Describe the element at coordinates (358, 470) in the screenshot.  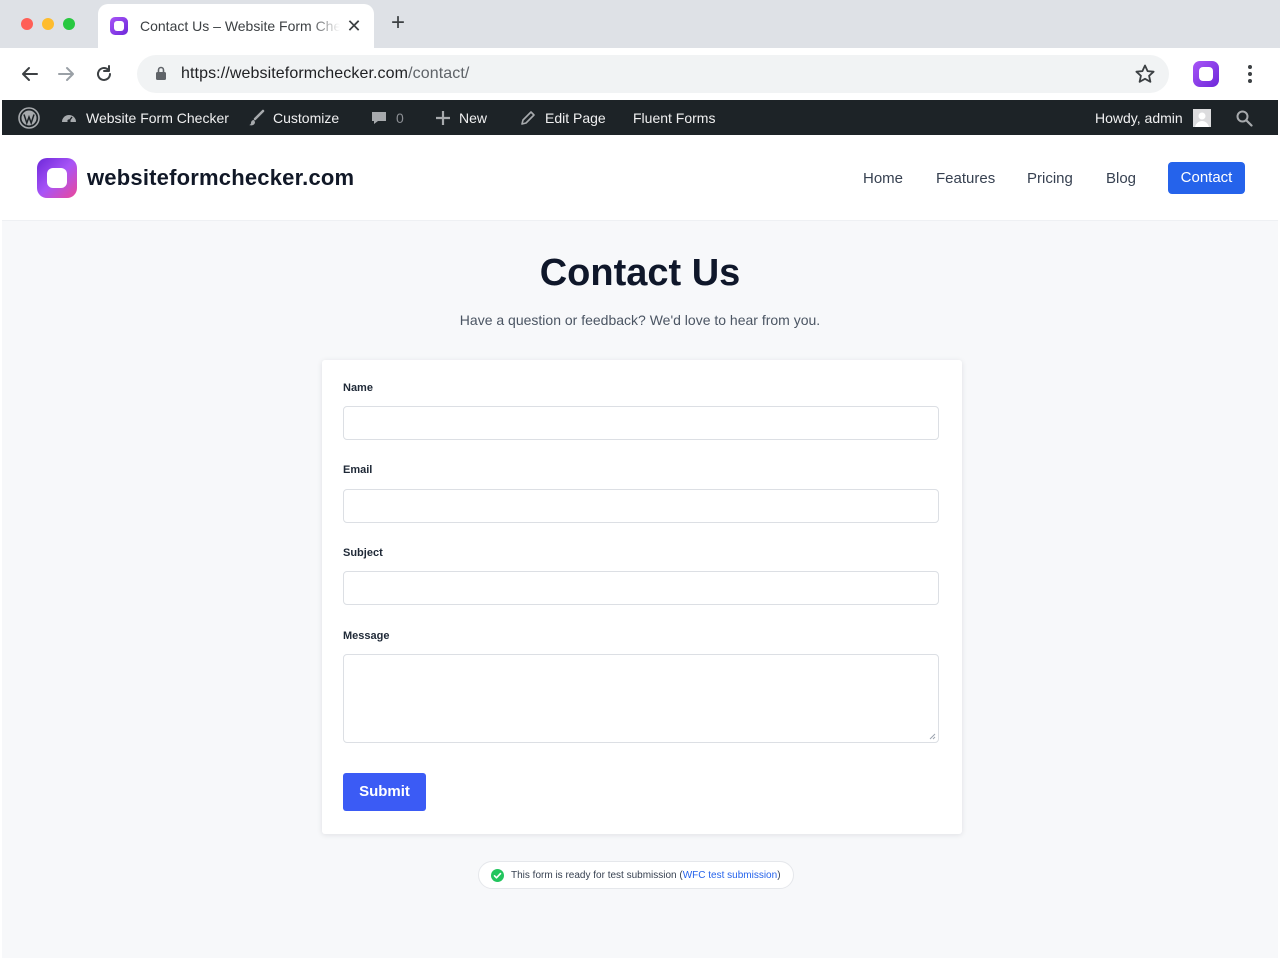
I see `email-label: Email` at that location.